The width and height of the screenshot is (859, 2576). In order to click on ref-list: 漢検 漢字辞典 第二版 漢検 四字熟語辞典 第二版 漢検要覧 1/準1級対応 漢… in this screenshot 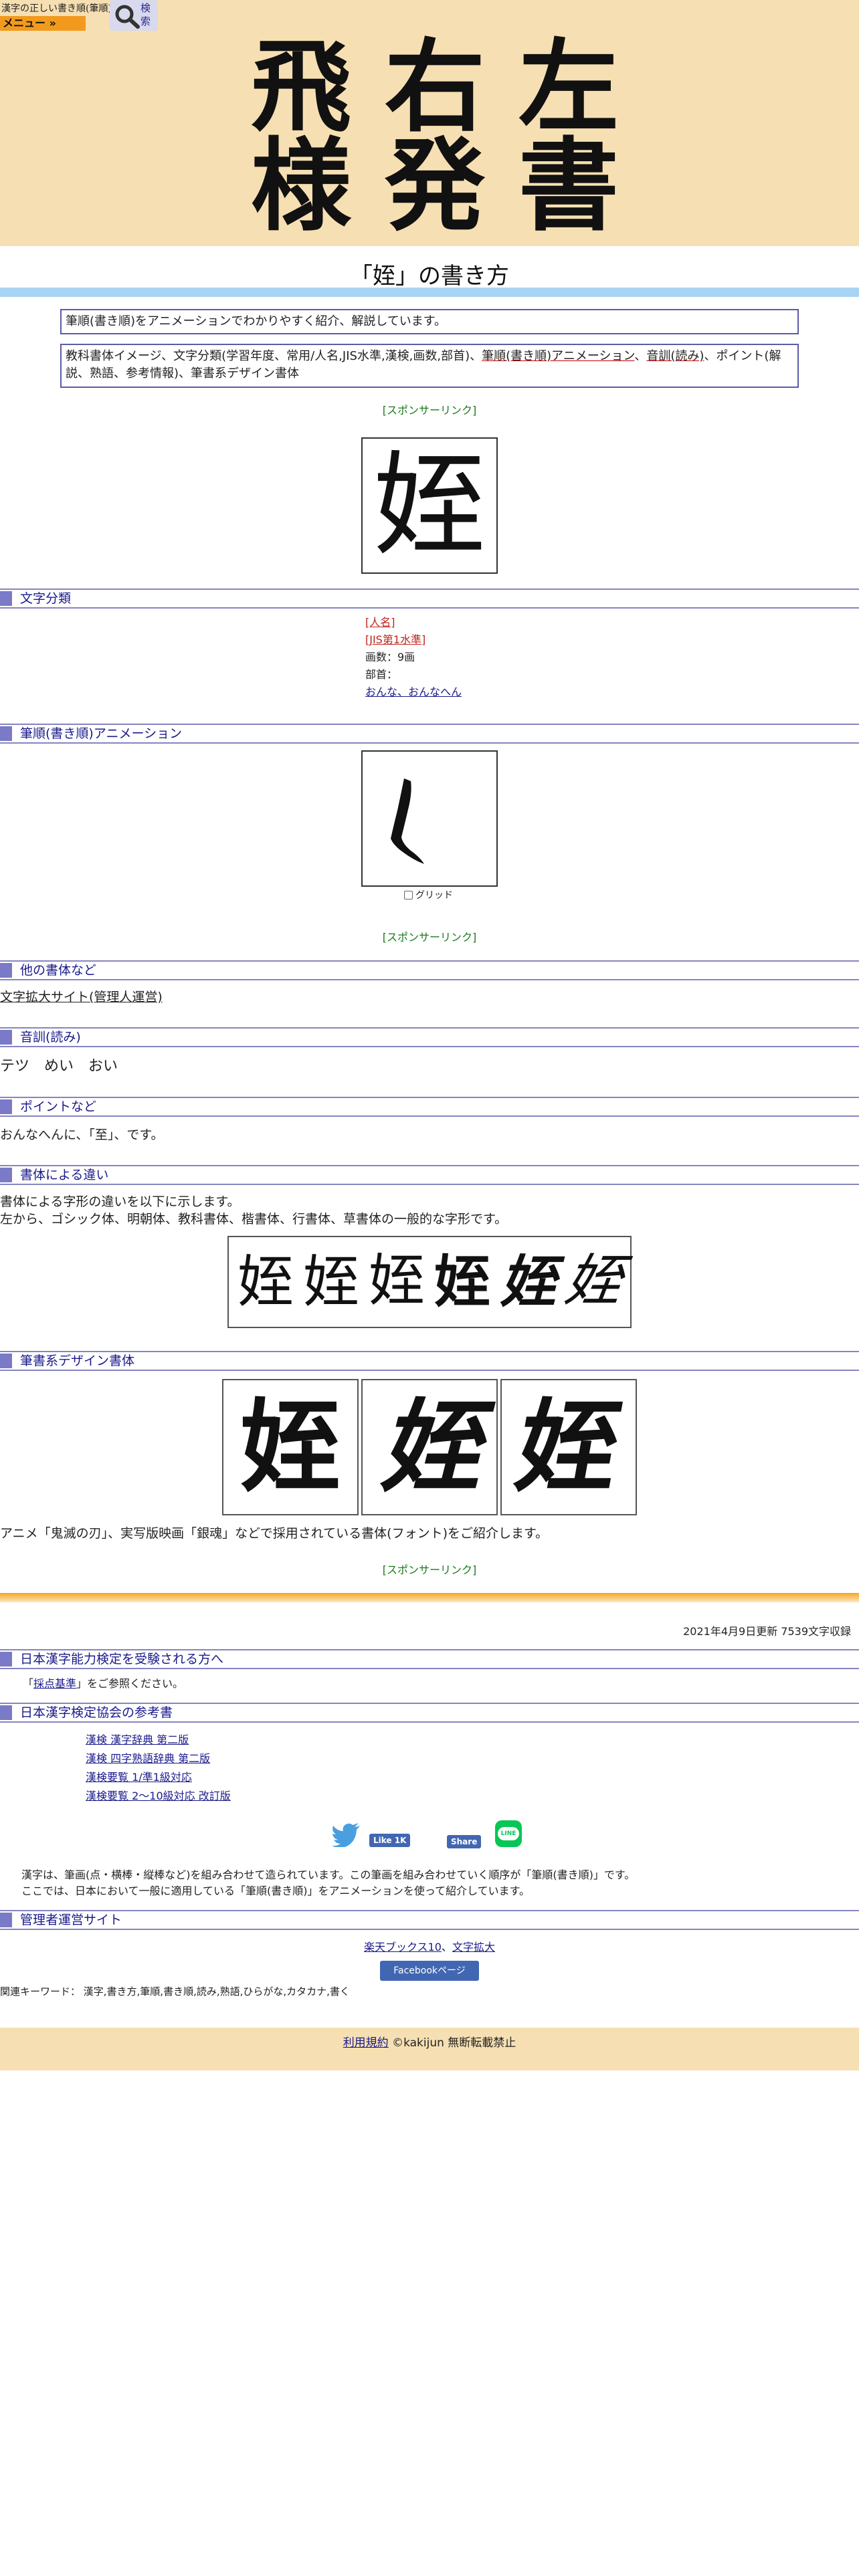, I will do `click(158, 1768)`.